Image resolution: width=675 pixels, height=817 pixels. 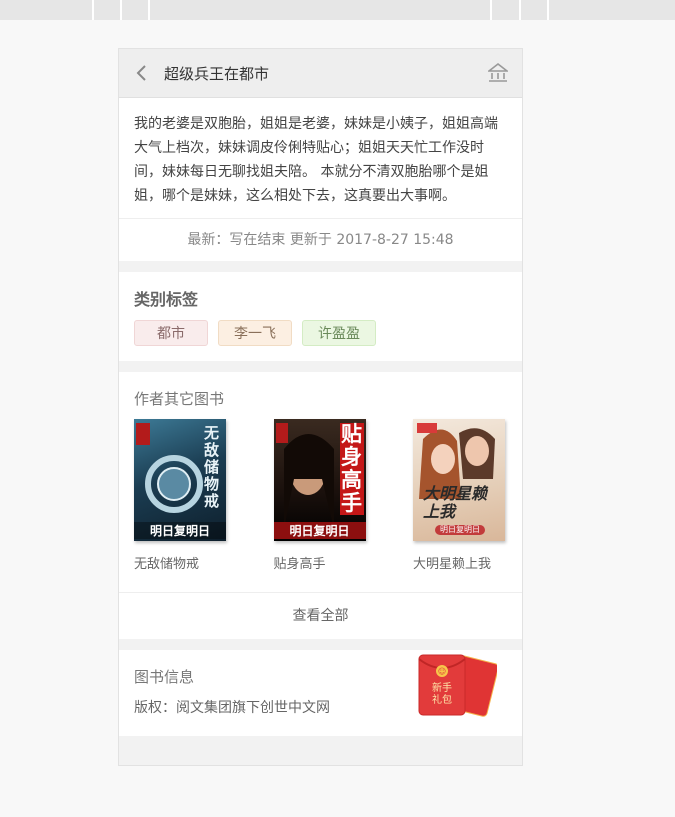 I want to click on view-all-link: 查看全部, so click(x=320, y=615).